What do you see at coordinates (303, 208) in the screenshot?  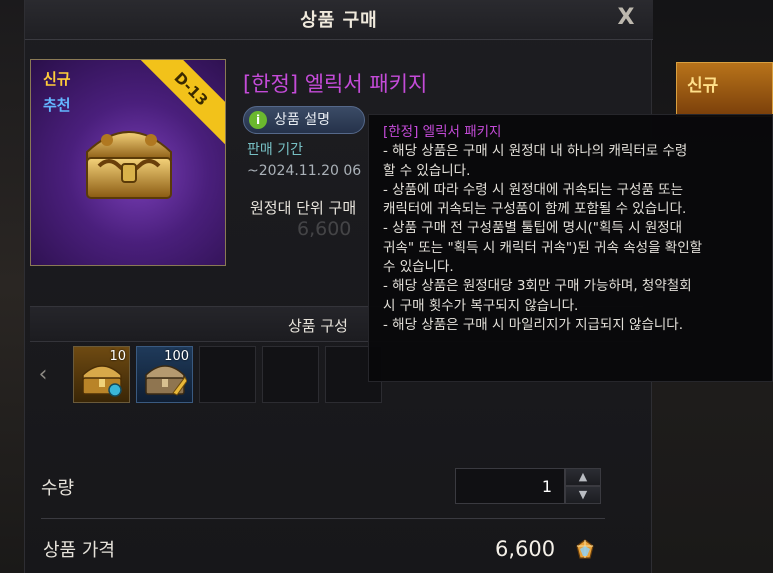 I see `purchase-limit-text: 원정대 단위 구매` at bounding box center [303, 208].